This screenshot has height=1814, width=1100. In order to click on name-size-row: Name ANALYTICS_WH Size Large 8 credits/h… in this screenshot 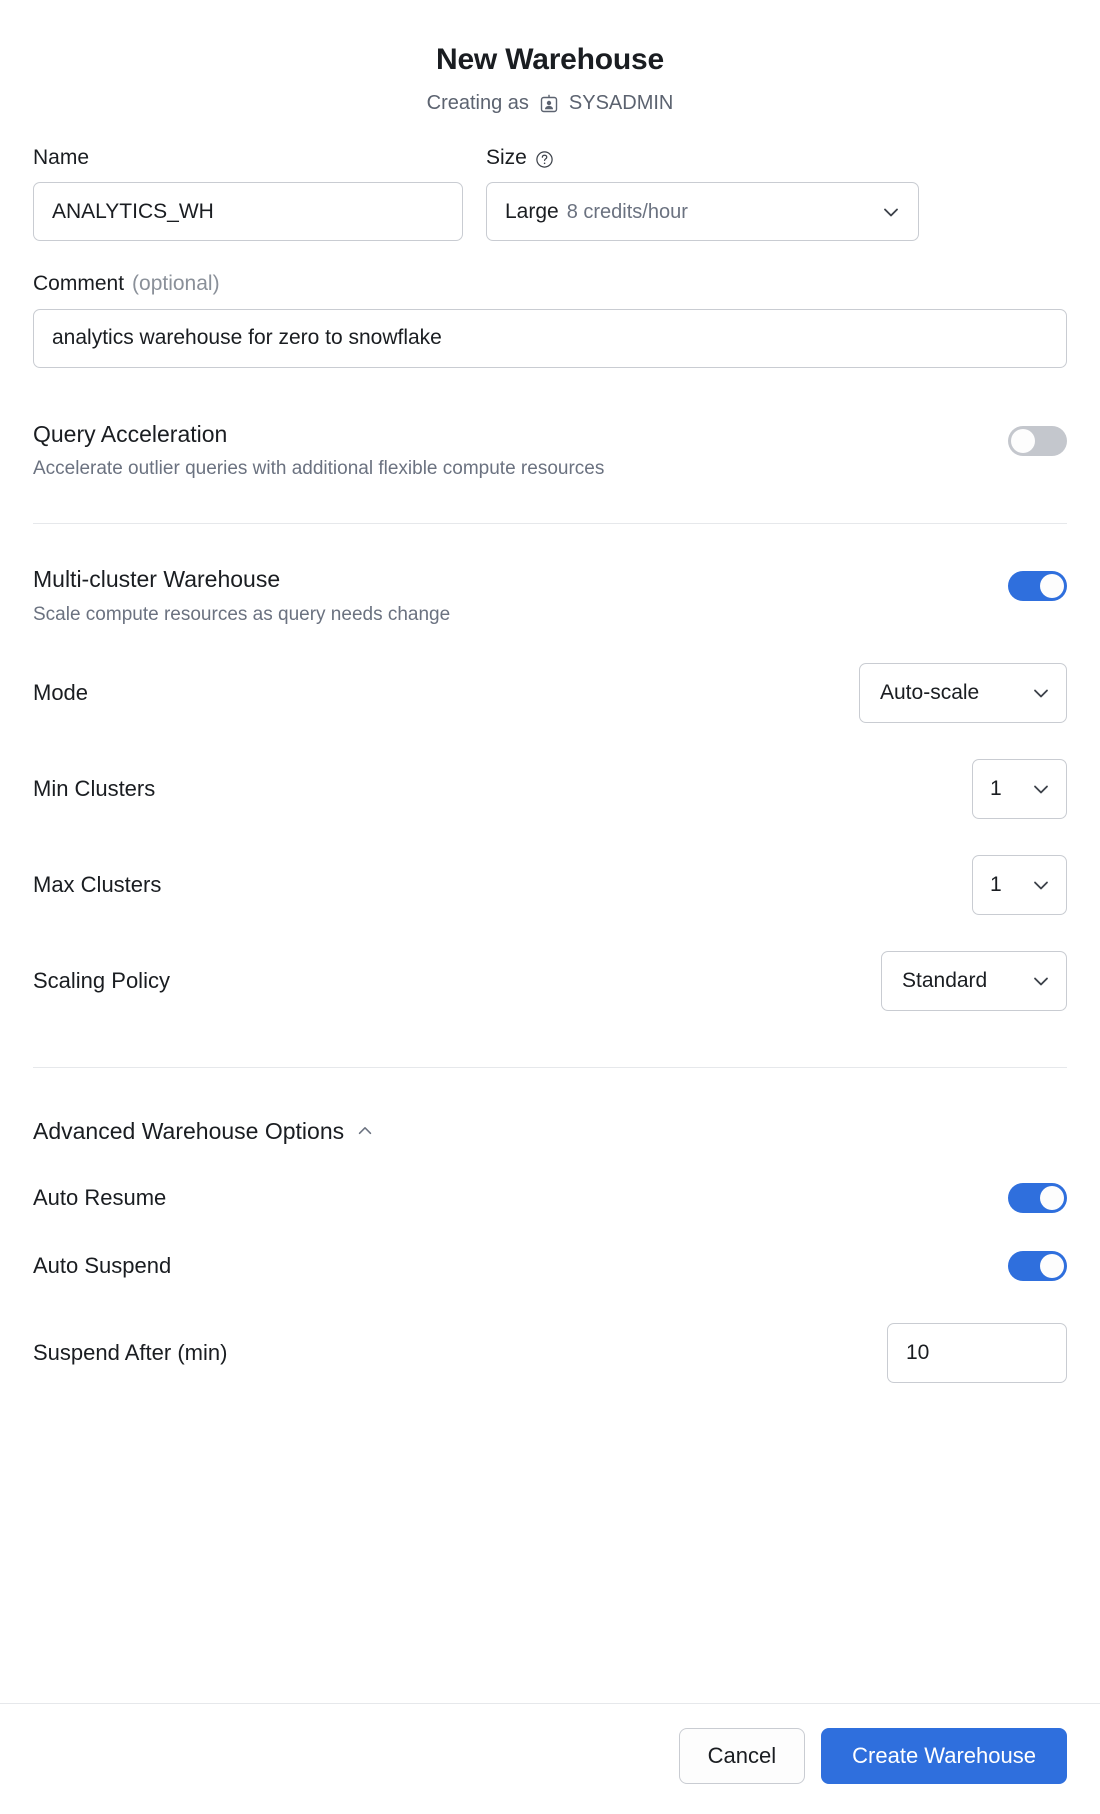, I will do `click(550, 193)`.